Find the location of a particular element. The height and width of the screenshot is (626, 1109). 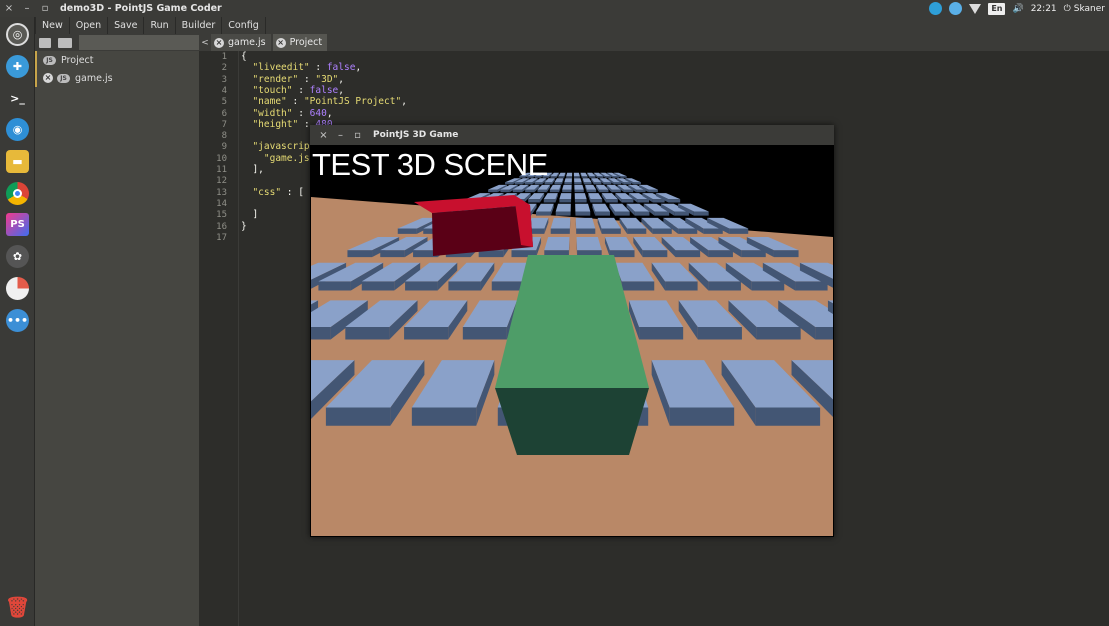

line-number: 1 is located at coordinates (224, 57).